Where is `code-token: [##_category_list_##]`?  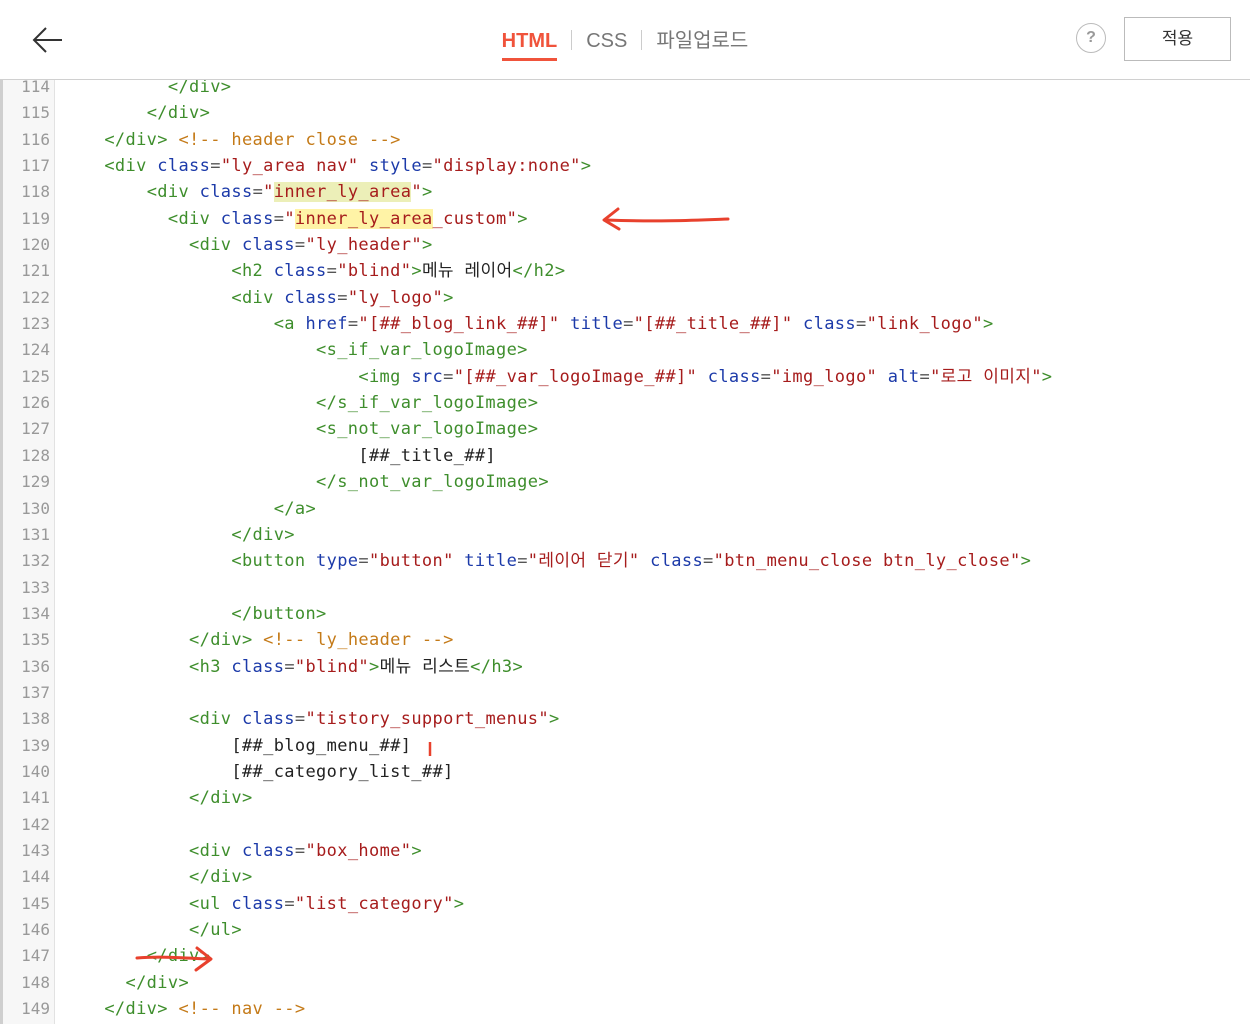
code-token: [##_category_list_##] is located at coordinates (342, 771).